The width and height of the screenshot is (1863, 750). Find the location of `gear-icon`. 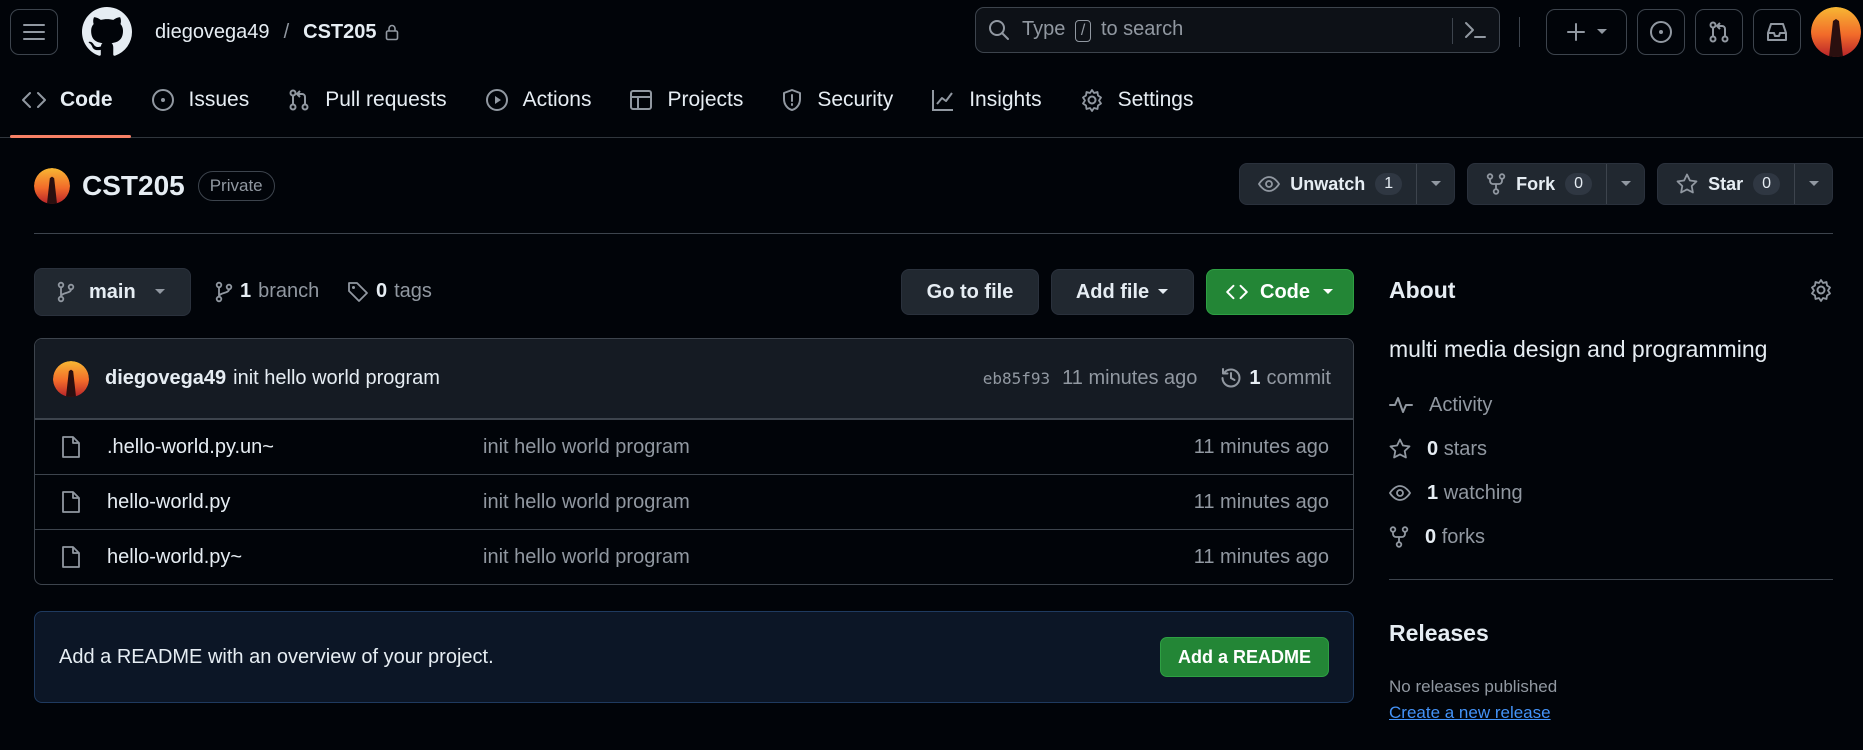

gear-icon is located at coordinates (1821, 290).